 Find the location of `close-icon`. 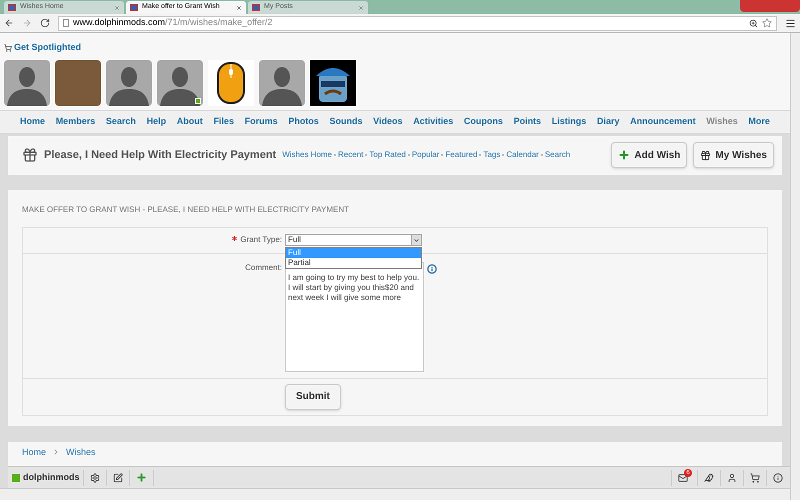

close-icon is located at coordinates (239, 7).